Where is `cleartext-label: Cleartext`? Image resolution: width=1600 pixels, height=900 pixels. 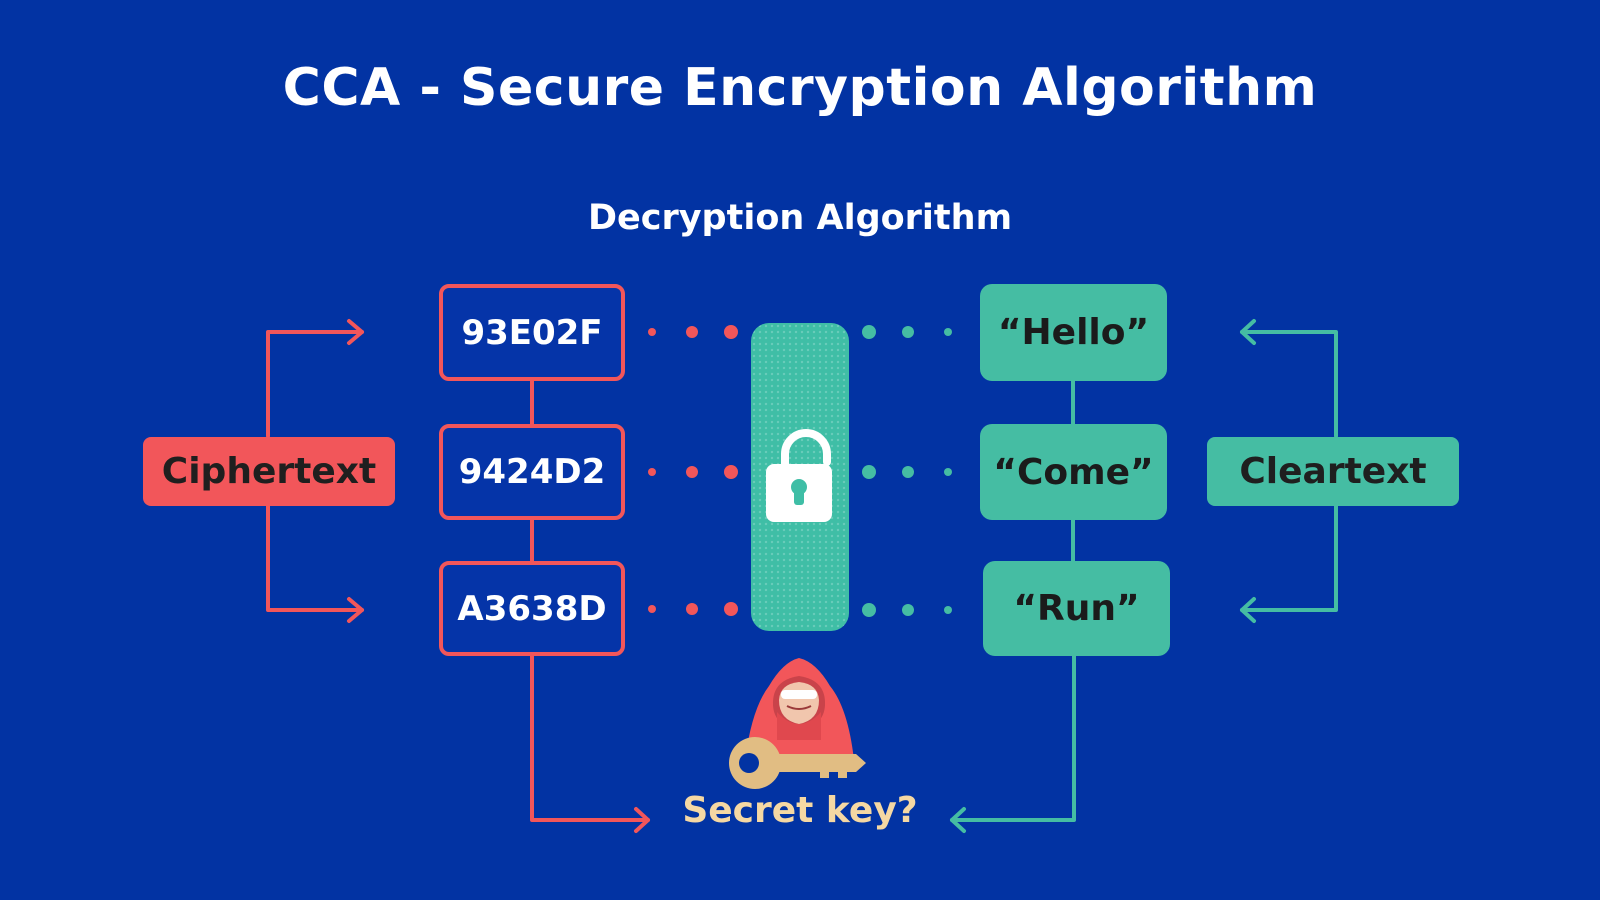 cleartext-label: Cleartext is located at coordinates (1333, 471).